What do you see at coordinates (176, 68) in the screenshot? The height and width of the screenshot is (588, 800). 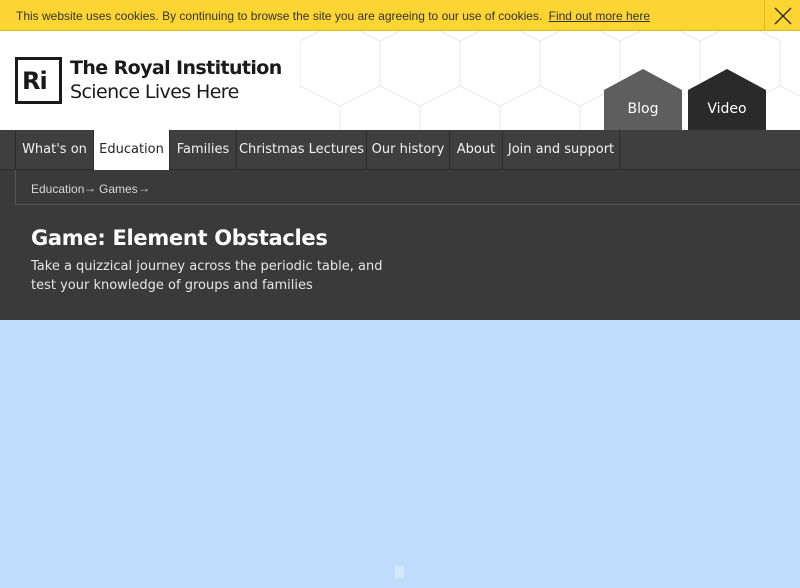 I see `logo-title: The Royal Institution` at bounding box center [176, 68].